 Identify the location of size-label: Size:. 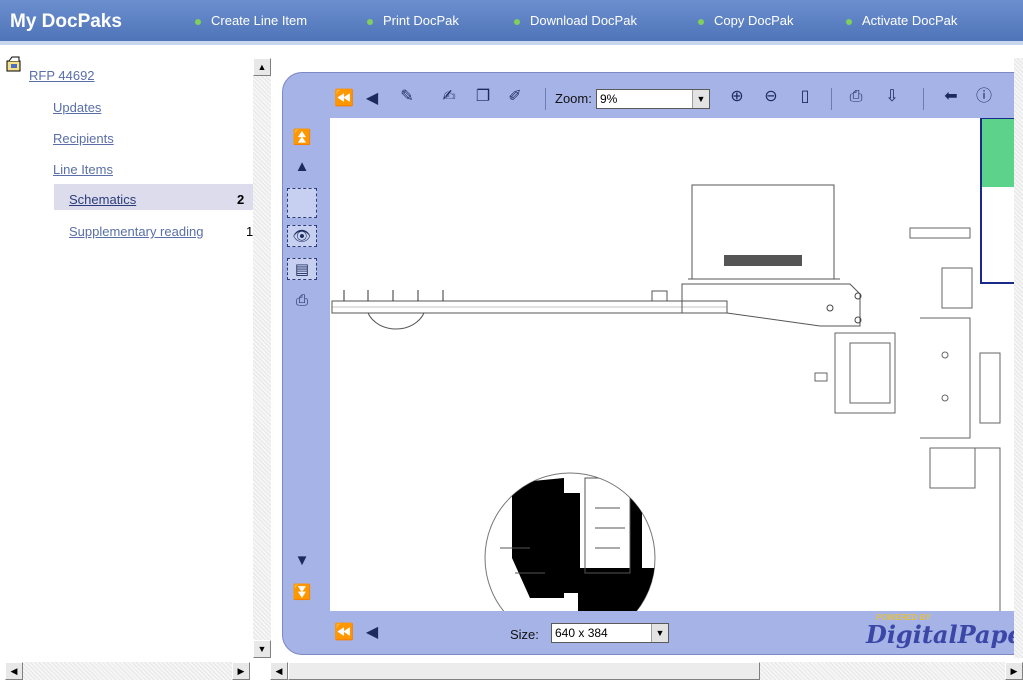
(524, 634).